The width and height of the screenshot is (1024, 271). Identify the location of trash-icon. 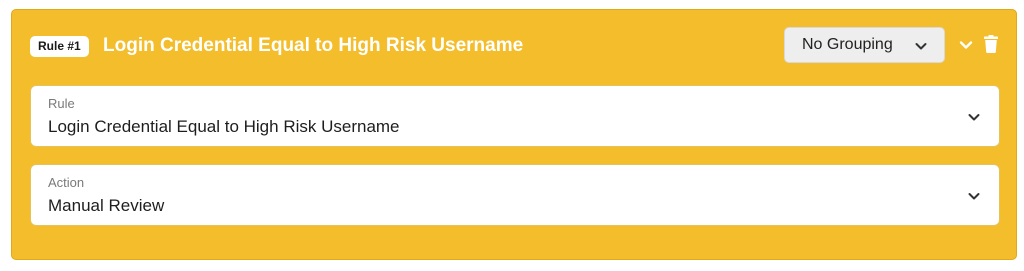
(991, 44).